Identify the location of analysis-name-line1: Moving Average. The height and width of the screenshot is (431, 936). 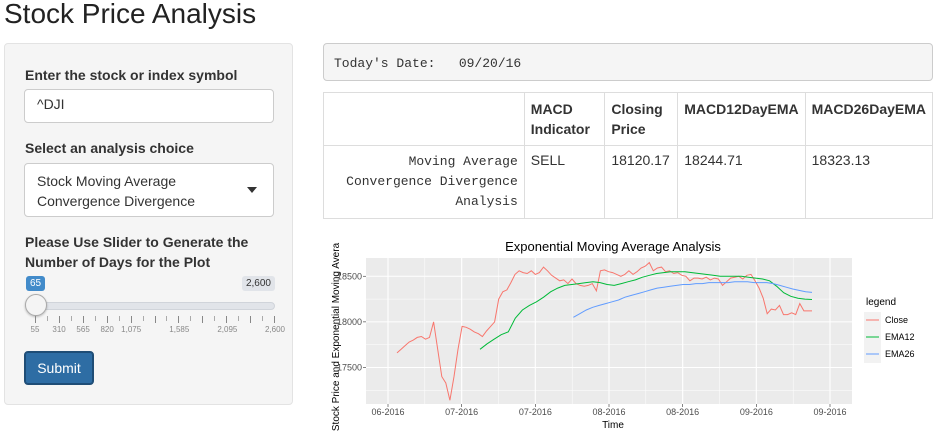
(463, 161).